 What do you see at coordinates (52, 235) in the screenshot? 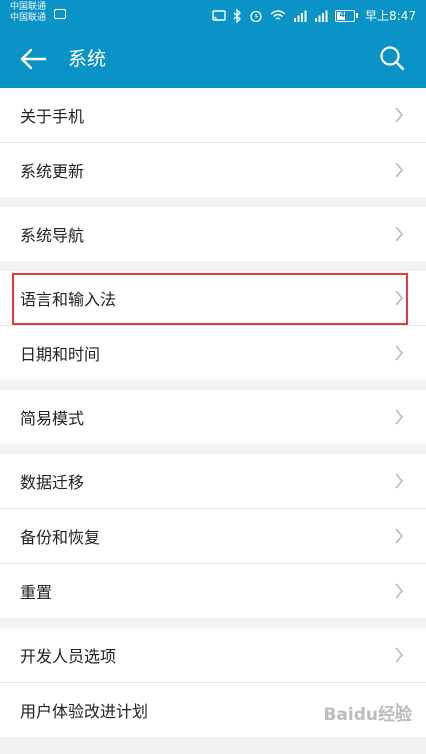
I see `settings-item-label: 系统导航` at bounding box center [52, 235].